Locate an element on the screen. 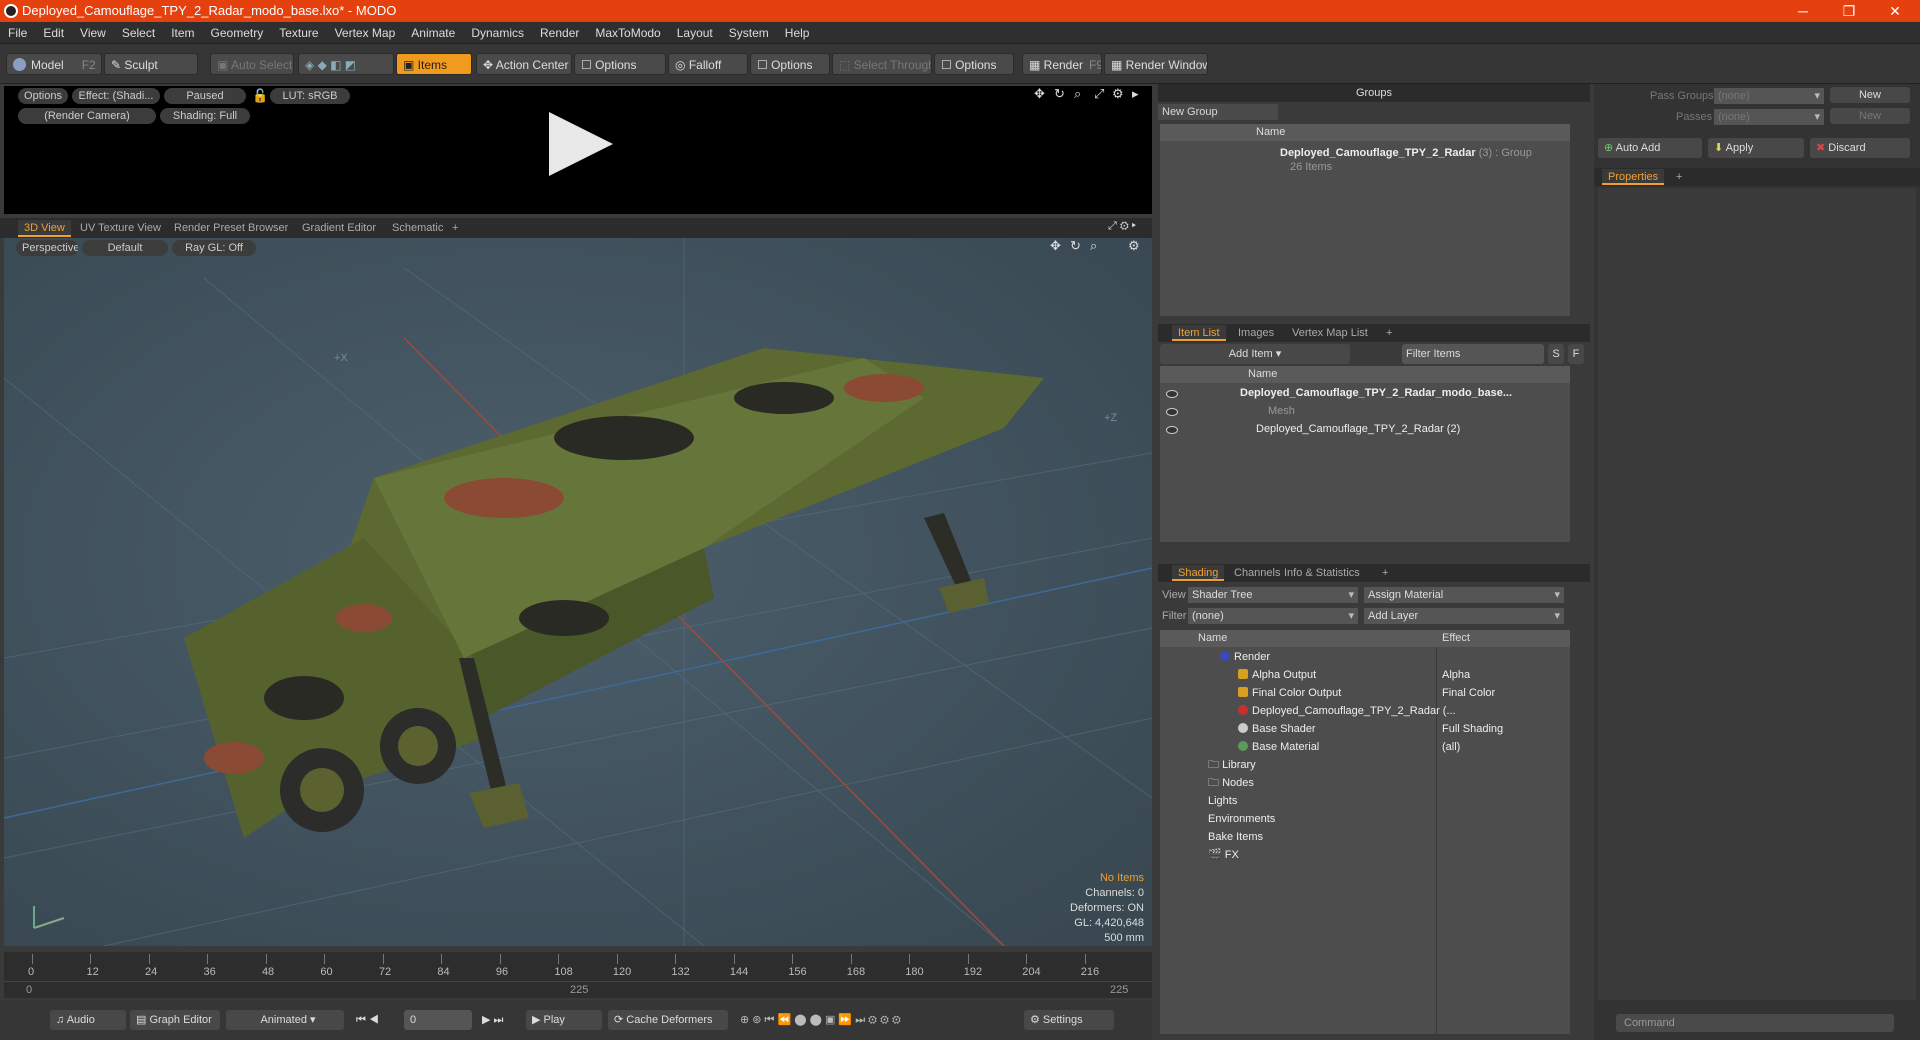  shading-dropdown: Shading: Full is located at coordinates (205, 116).